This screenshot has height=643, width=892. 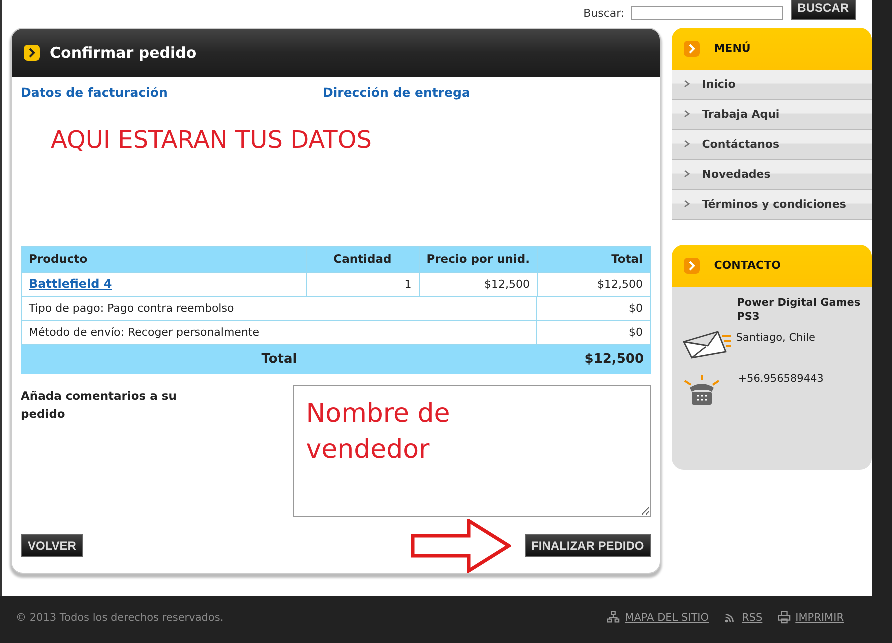 What do you see at coordinates (823, 10) in the screenshot?
I see `search-button: BUSCAR` at bounding box center [823, 10].